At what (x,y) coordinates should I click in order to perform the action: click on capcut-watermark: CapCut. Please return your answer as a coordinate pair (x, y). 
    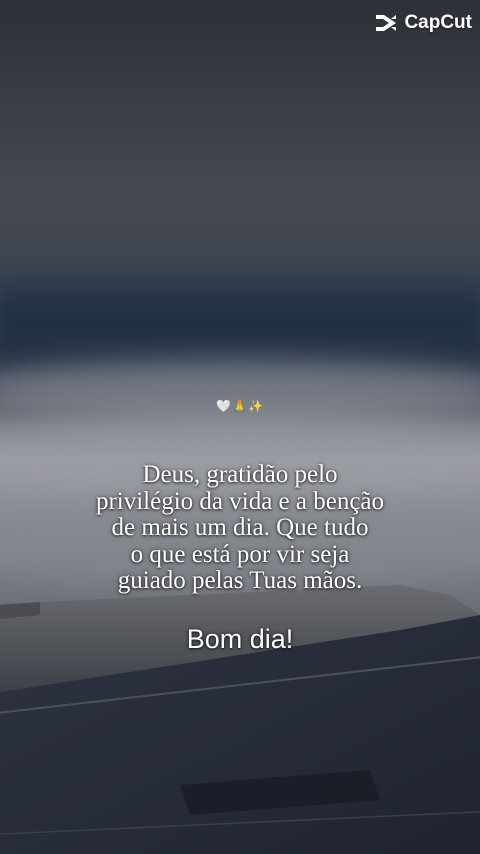
    Looking at the image, I should click on (423, 23).